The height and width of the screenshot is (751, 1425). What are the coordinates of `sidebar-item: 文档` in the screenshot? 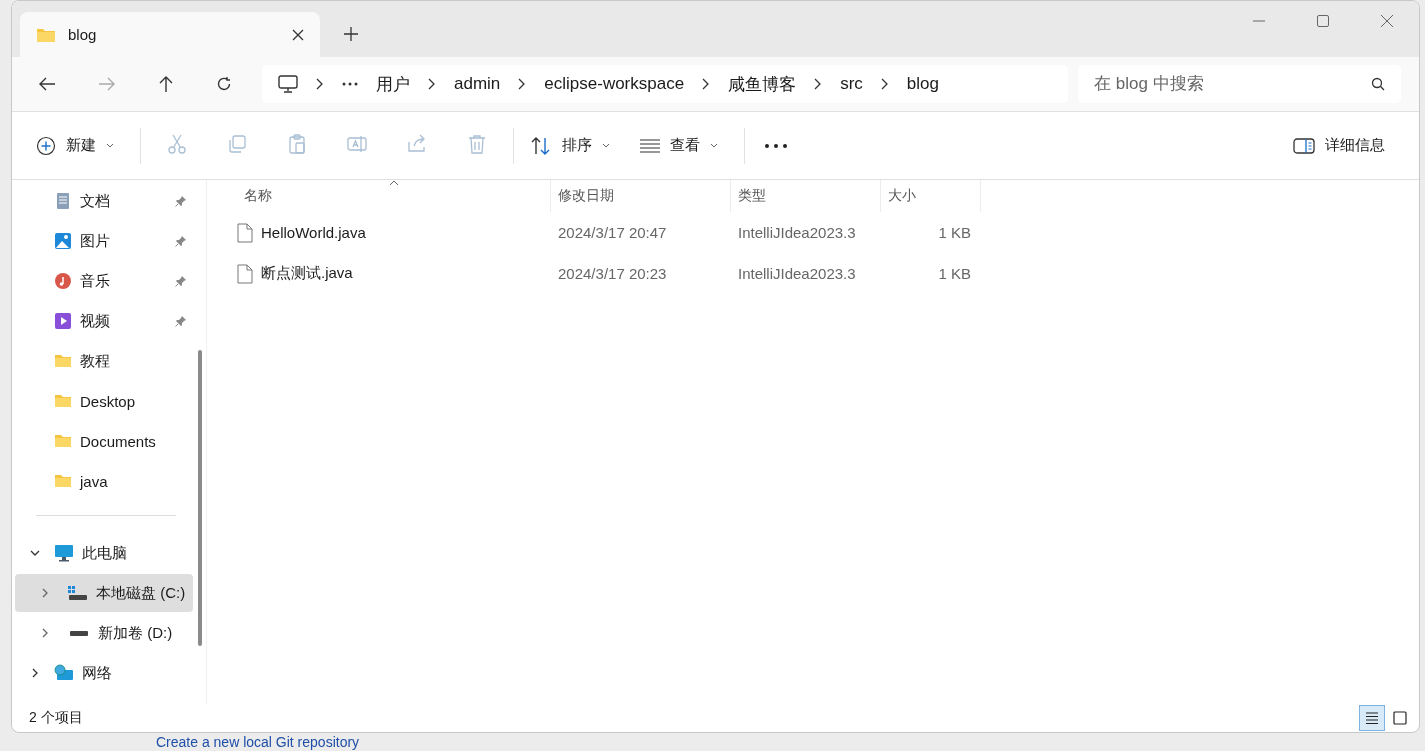 It's located at (104, 201).